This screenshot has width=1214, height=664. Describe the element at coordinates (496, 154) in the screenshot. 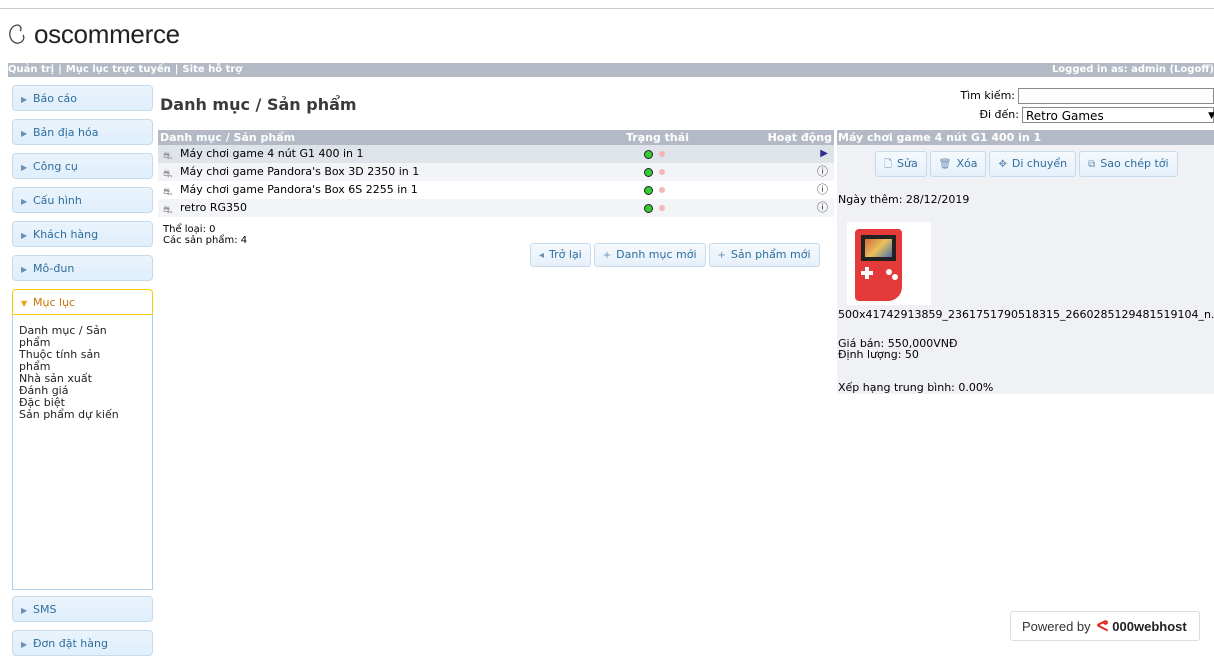

I see `table-row: ⛐ Máy chơi game 4 nút G1 400 in 1 ▶` at that location.